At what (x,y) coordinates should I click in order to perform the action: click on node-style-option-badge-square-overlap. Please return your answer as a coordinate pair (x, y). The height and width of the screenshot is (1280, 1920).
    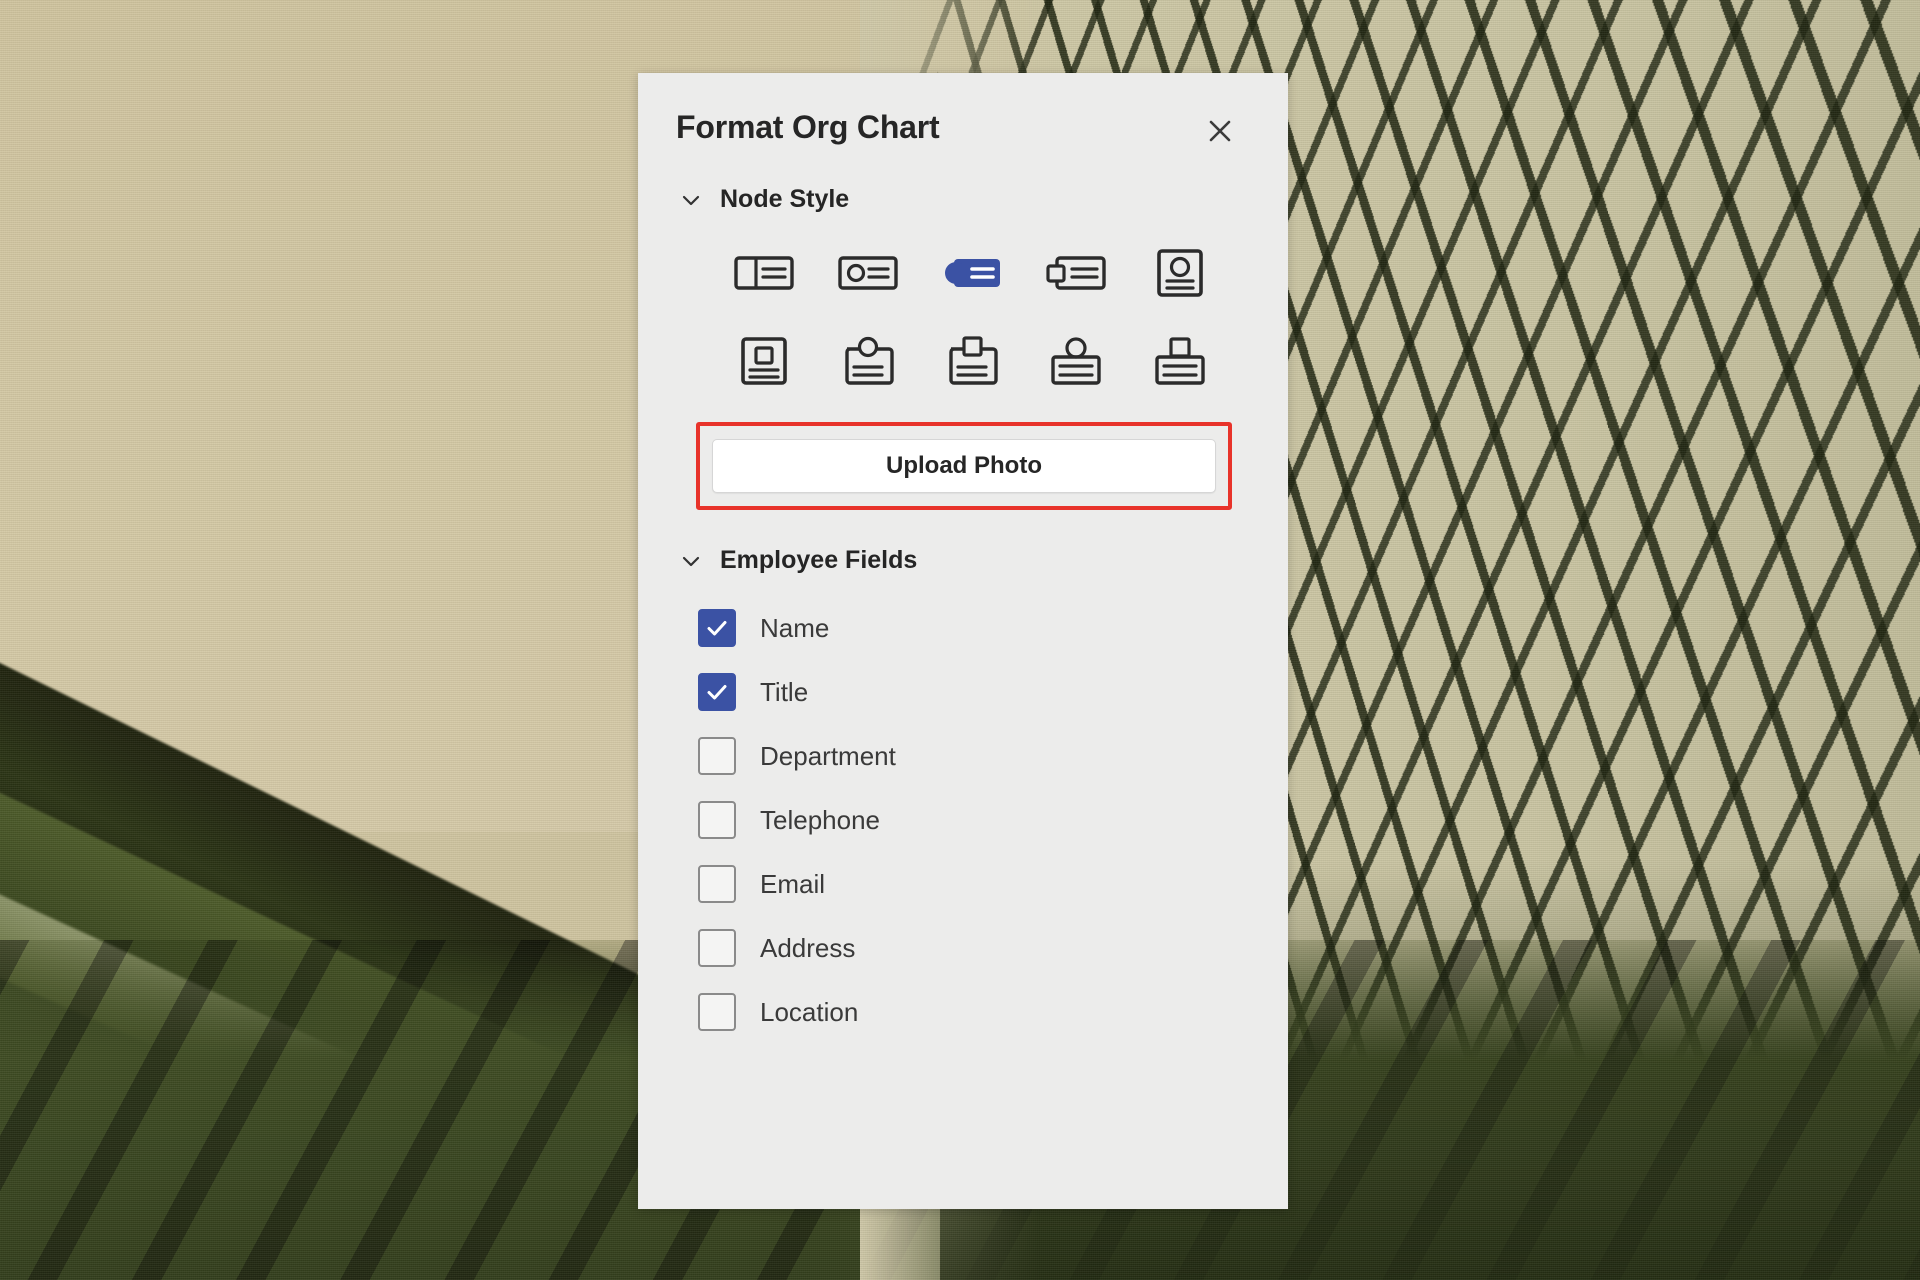
    Looking at the image, I should click on (972, 361).